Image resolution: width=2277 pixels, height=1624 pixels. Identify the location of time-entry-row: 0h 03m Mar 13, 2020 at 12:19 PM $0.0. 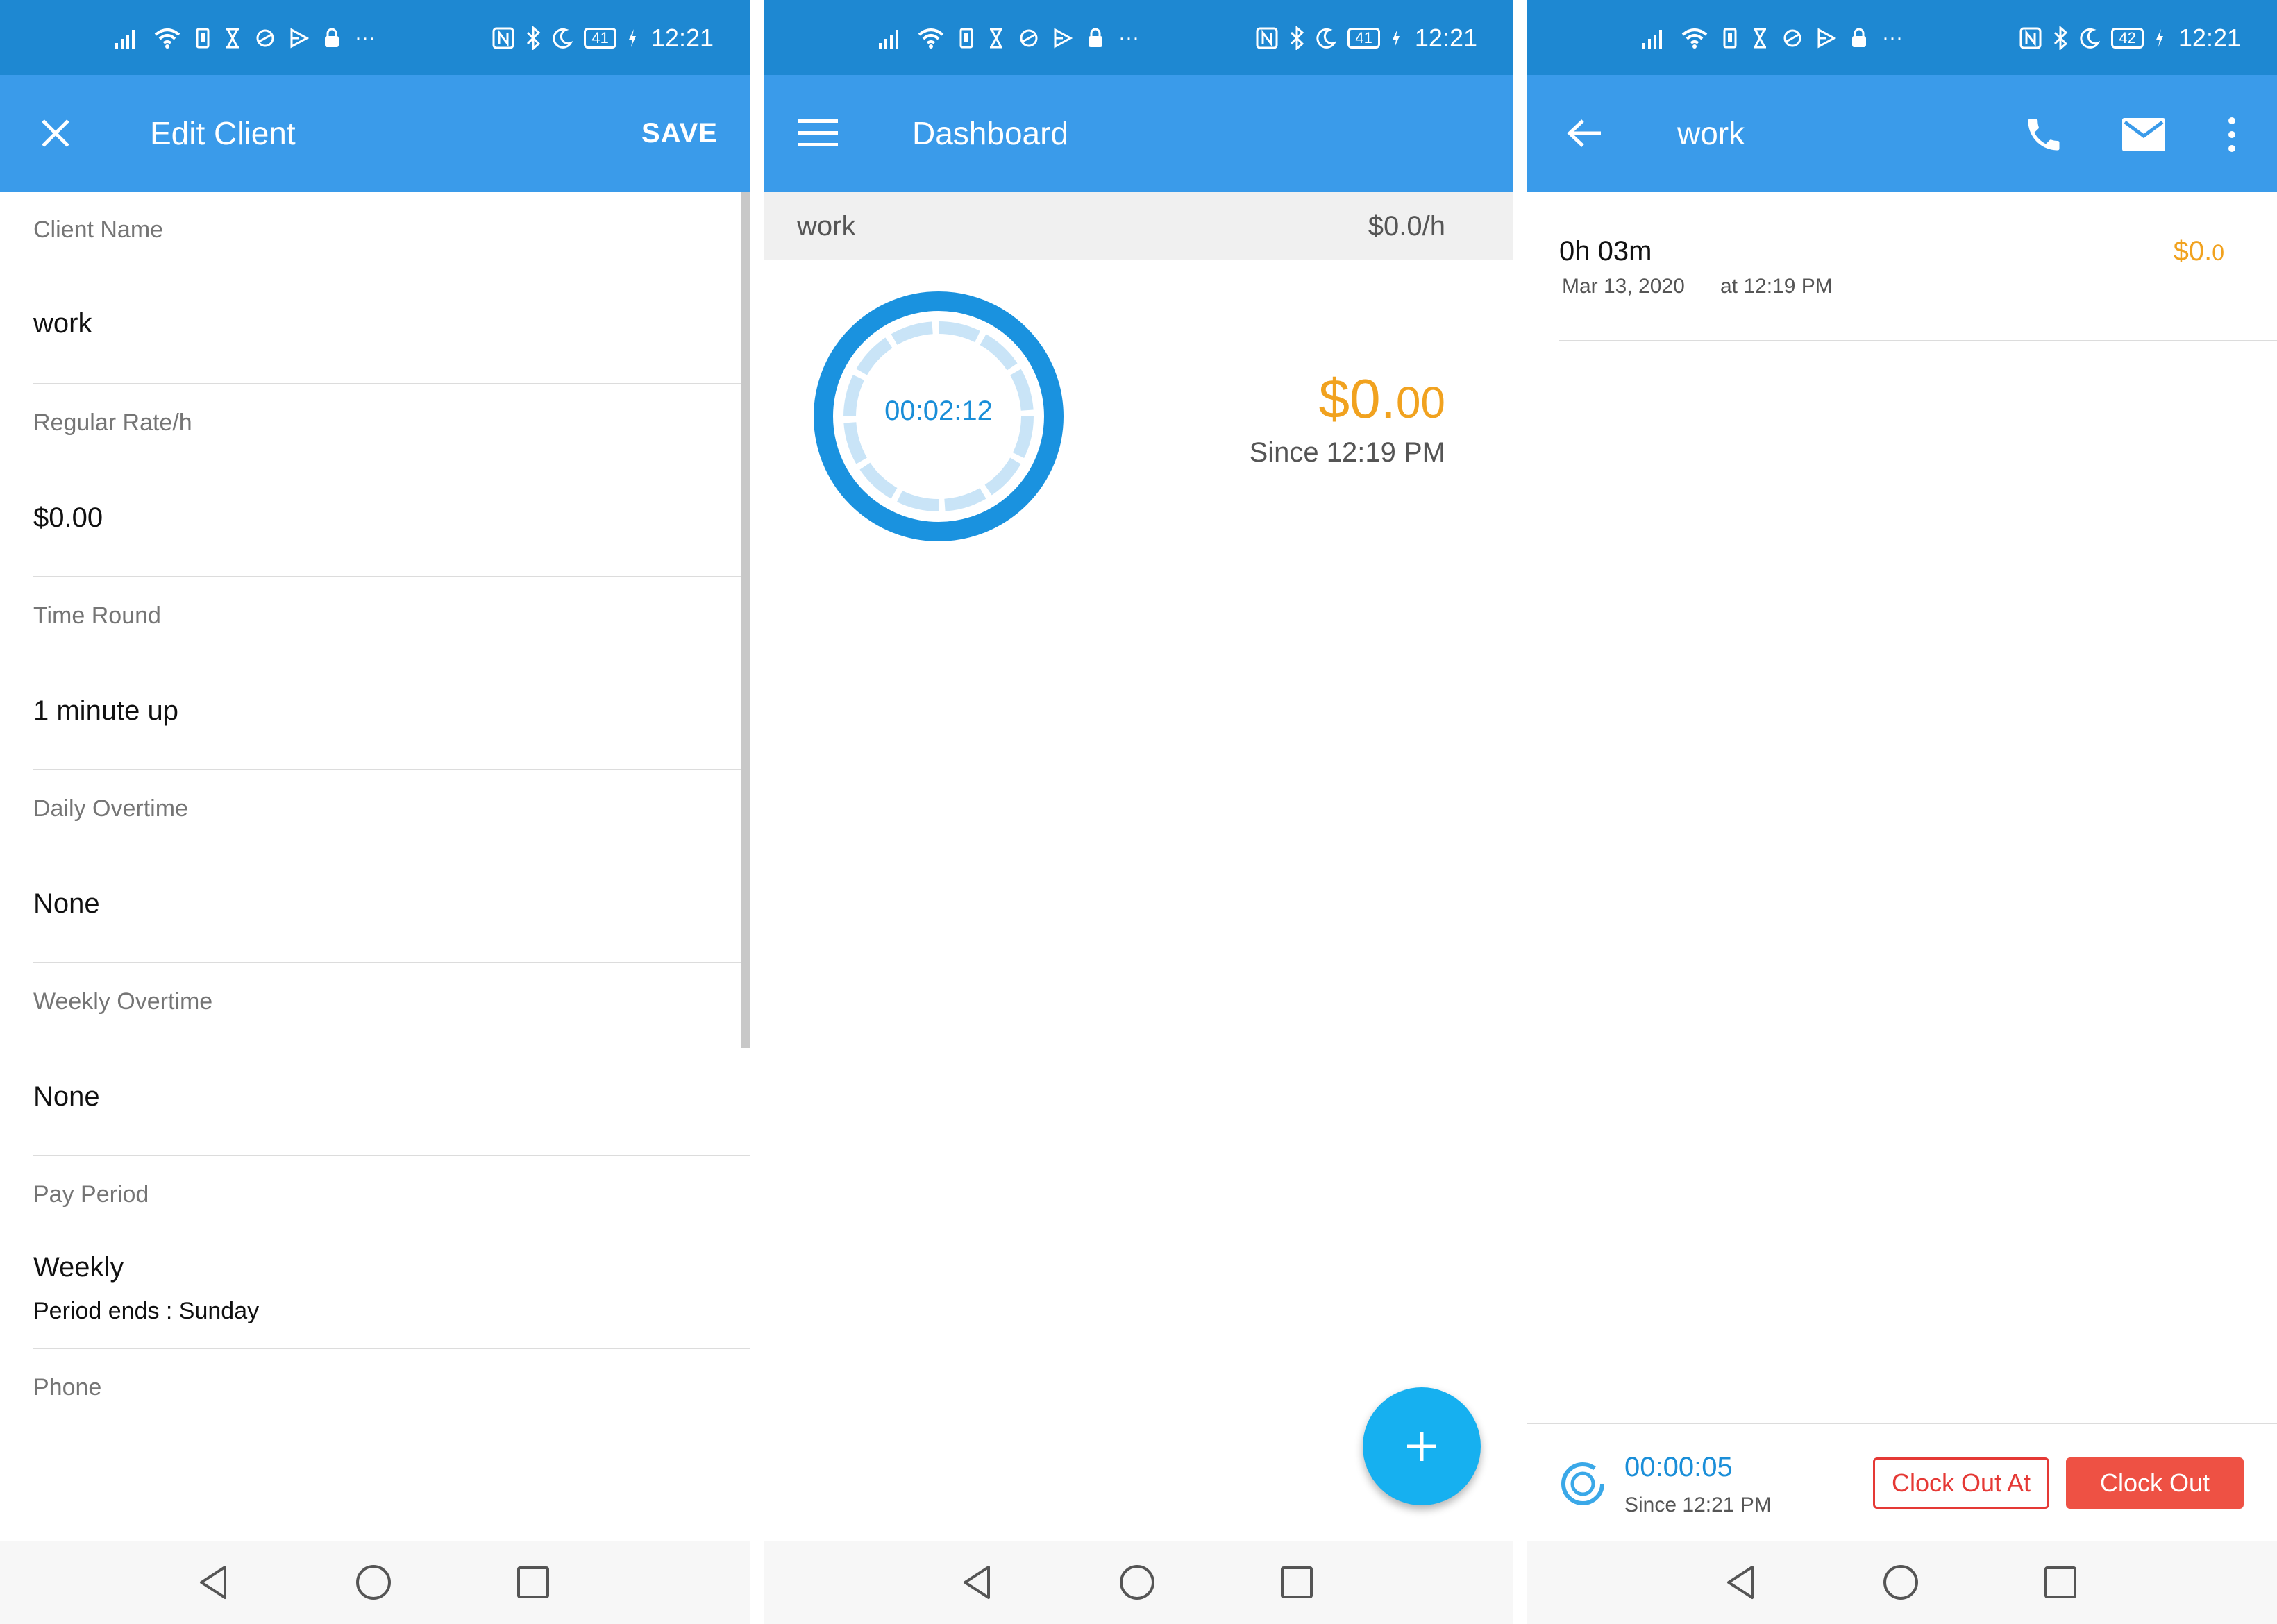
(1918, 266).